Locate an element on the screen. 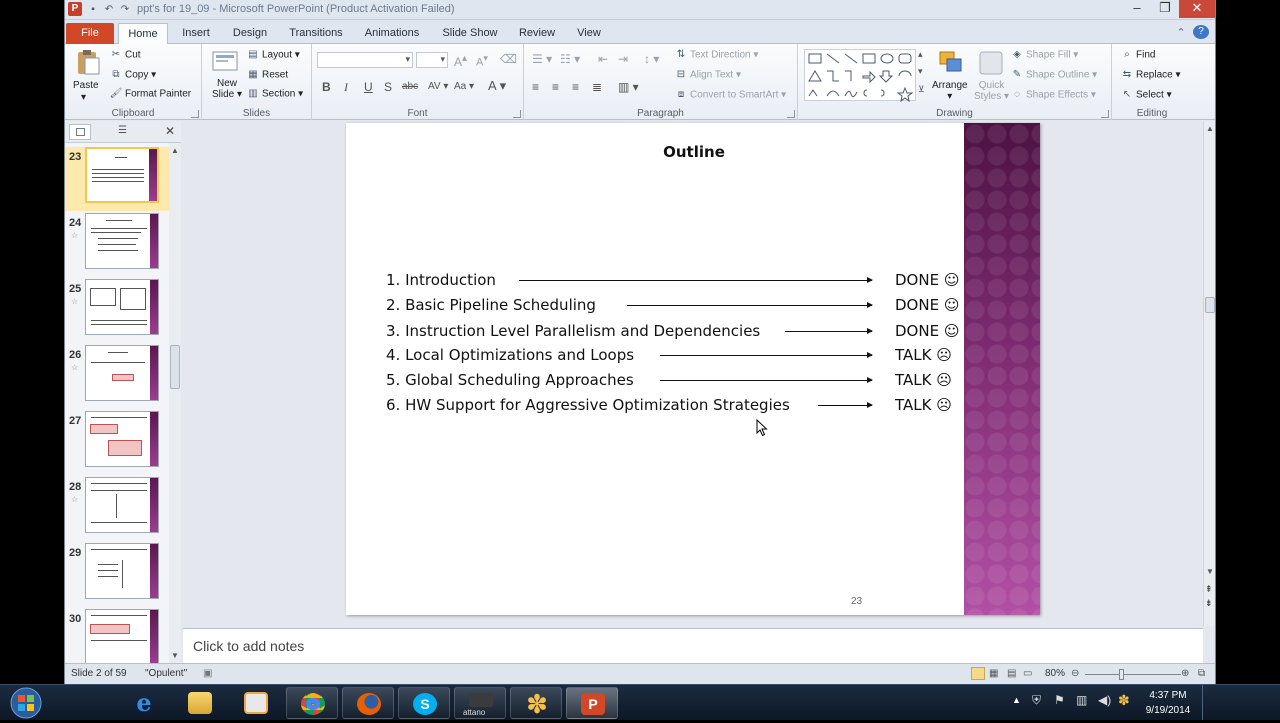 The image size is (1280, 723). shapes-more-icon: ⊻ is located at coordinates (921, 89).